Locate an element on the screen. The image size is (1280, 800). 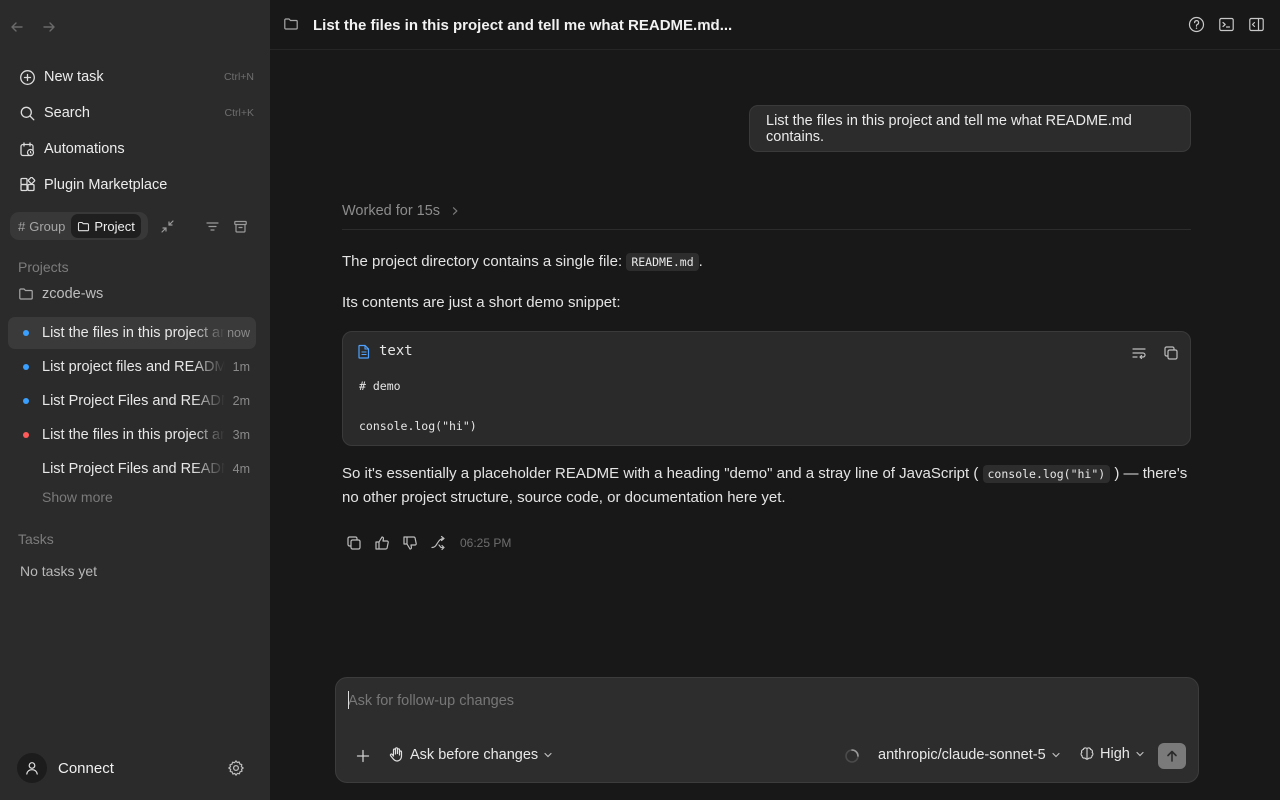
group-project-toggle: # Group Project is located at coordinates (79, 226).